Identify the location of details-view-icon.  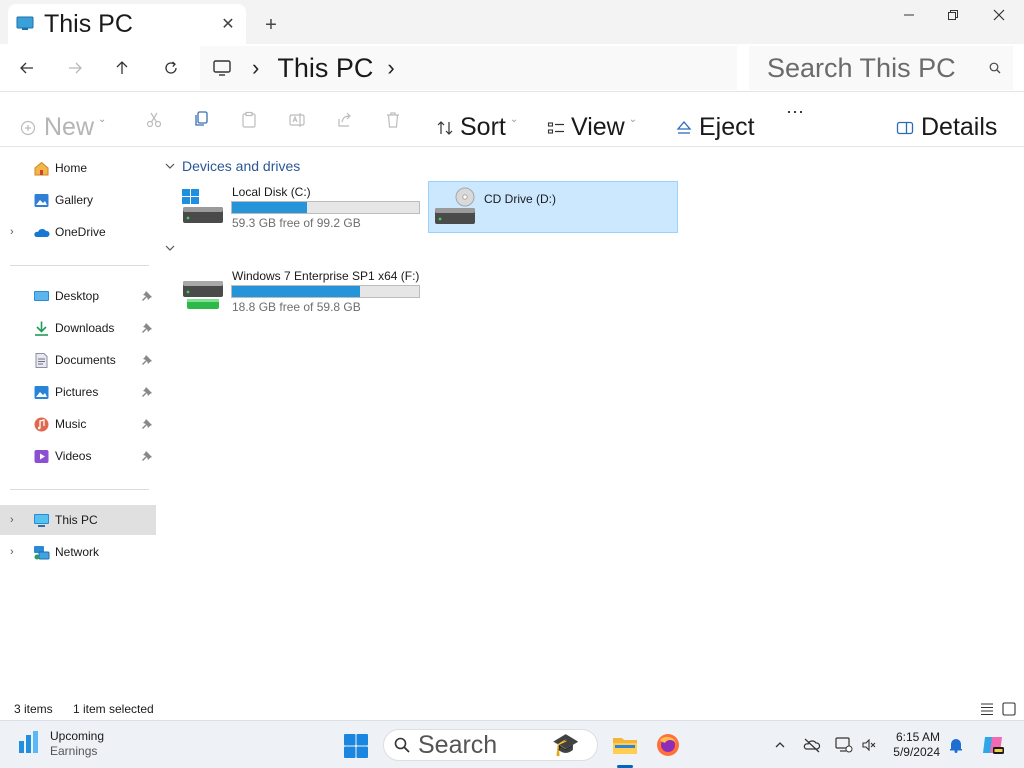
(987, 709).